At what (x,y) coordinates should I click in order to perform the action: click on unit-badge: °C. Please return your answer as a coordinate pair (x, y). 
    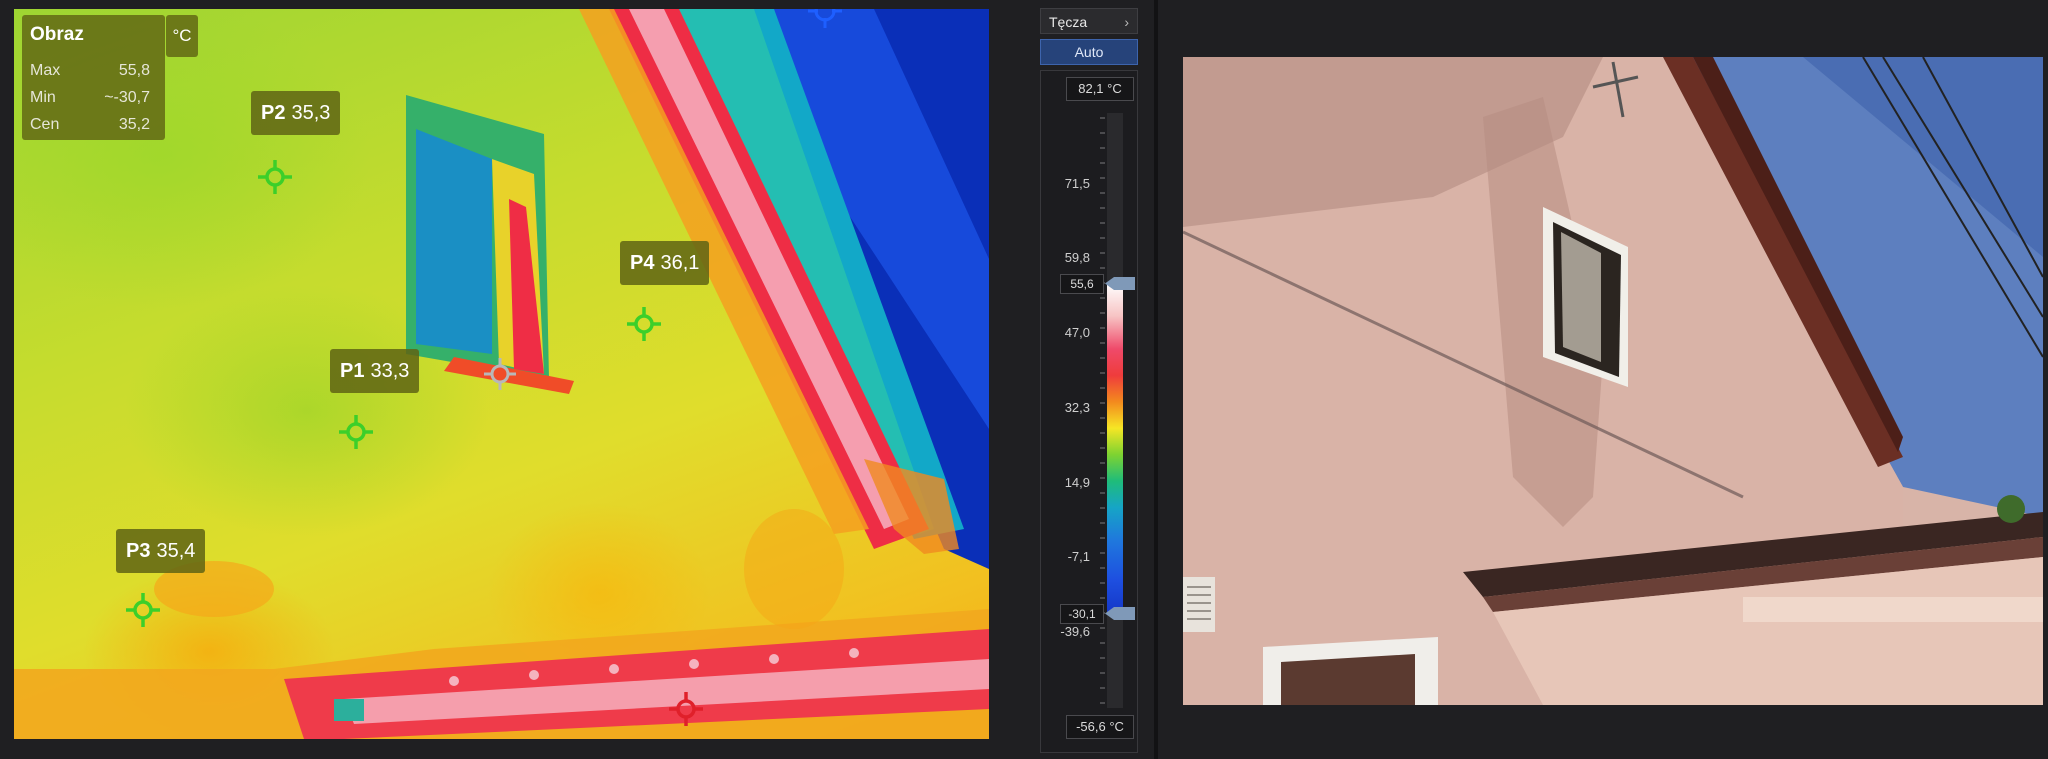
    Looking at the image, I should click on (182, 36).